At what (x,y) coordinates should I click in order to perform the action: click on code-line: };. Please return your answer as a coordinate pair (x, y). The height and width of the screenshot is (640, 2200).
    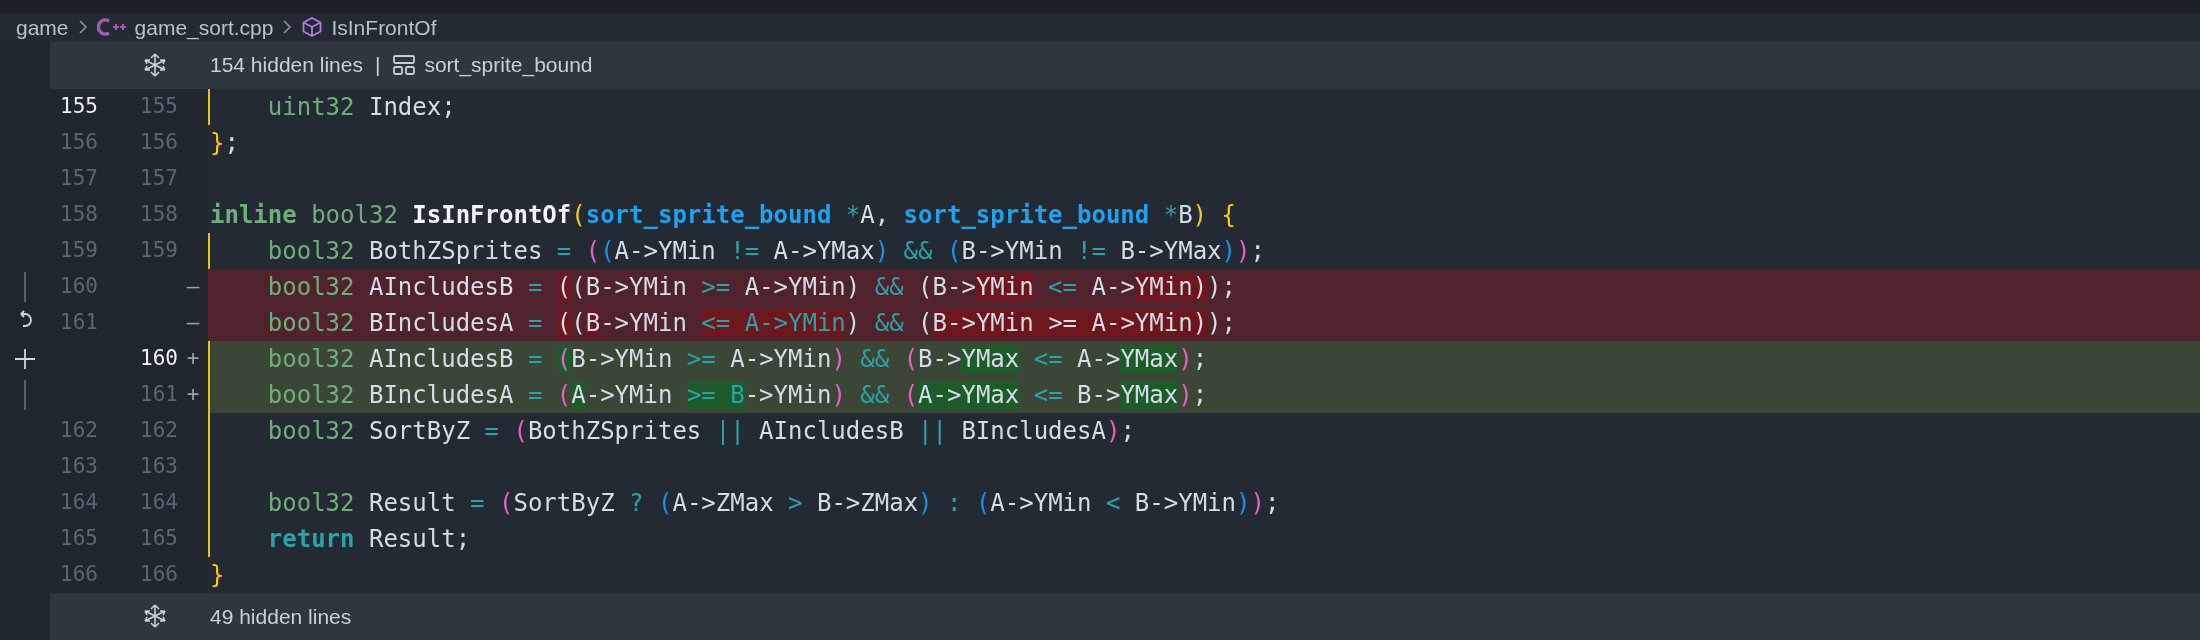
    Looking at the image, I should click on (224, 143).